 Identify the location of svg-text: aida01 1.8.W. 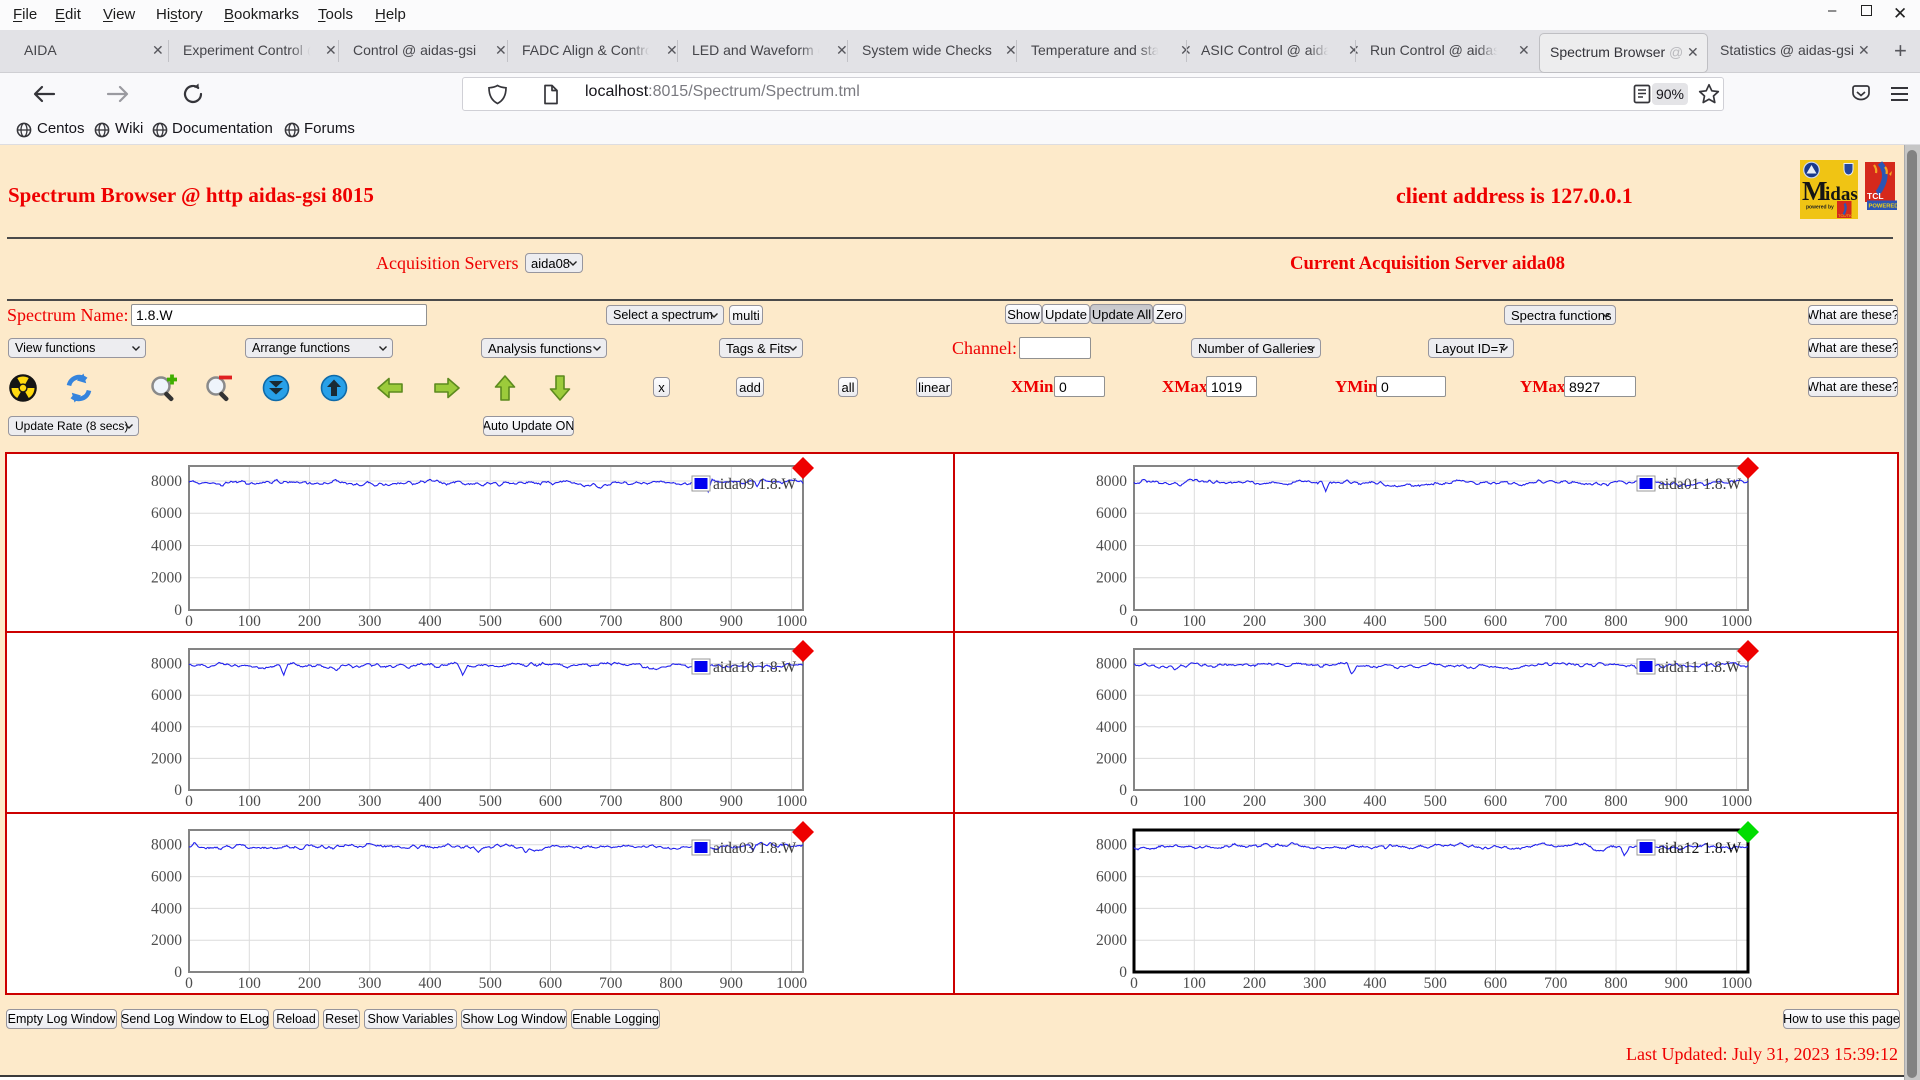
(1699, 484).